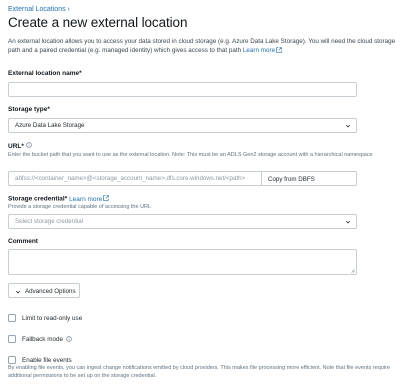 Image resolution: width=400 pixels, height=385 pixels. I want to click on advanced-options-label: Advanced Options, so click(50, 291).